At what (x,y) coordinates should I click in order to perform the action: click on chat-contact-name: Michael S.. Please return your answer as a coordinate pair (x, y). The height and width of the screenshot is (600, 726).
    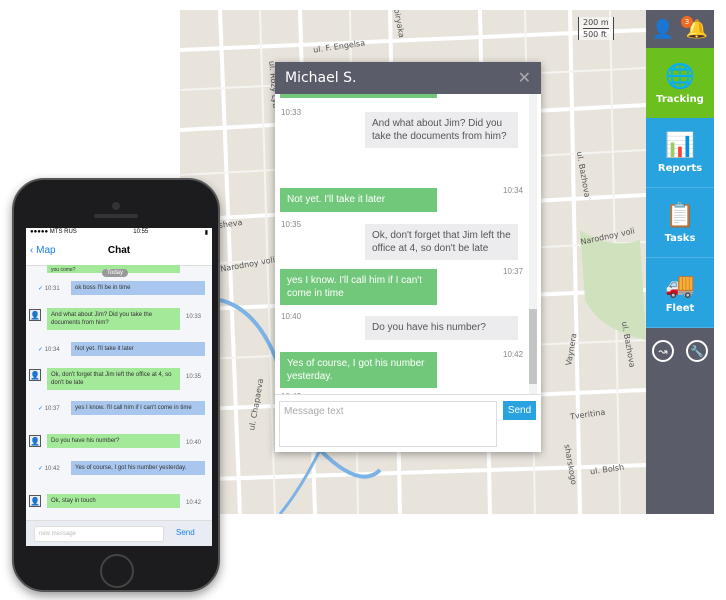
    Looking at the image, I should click on (321, 78).